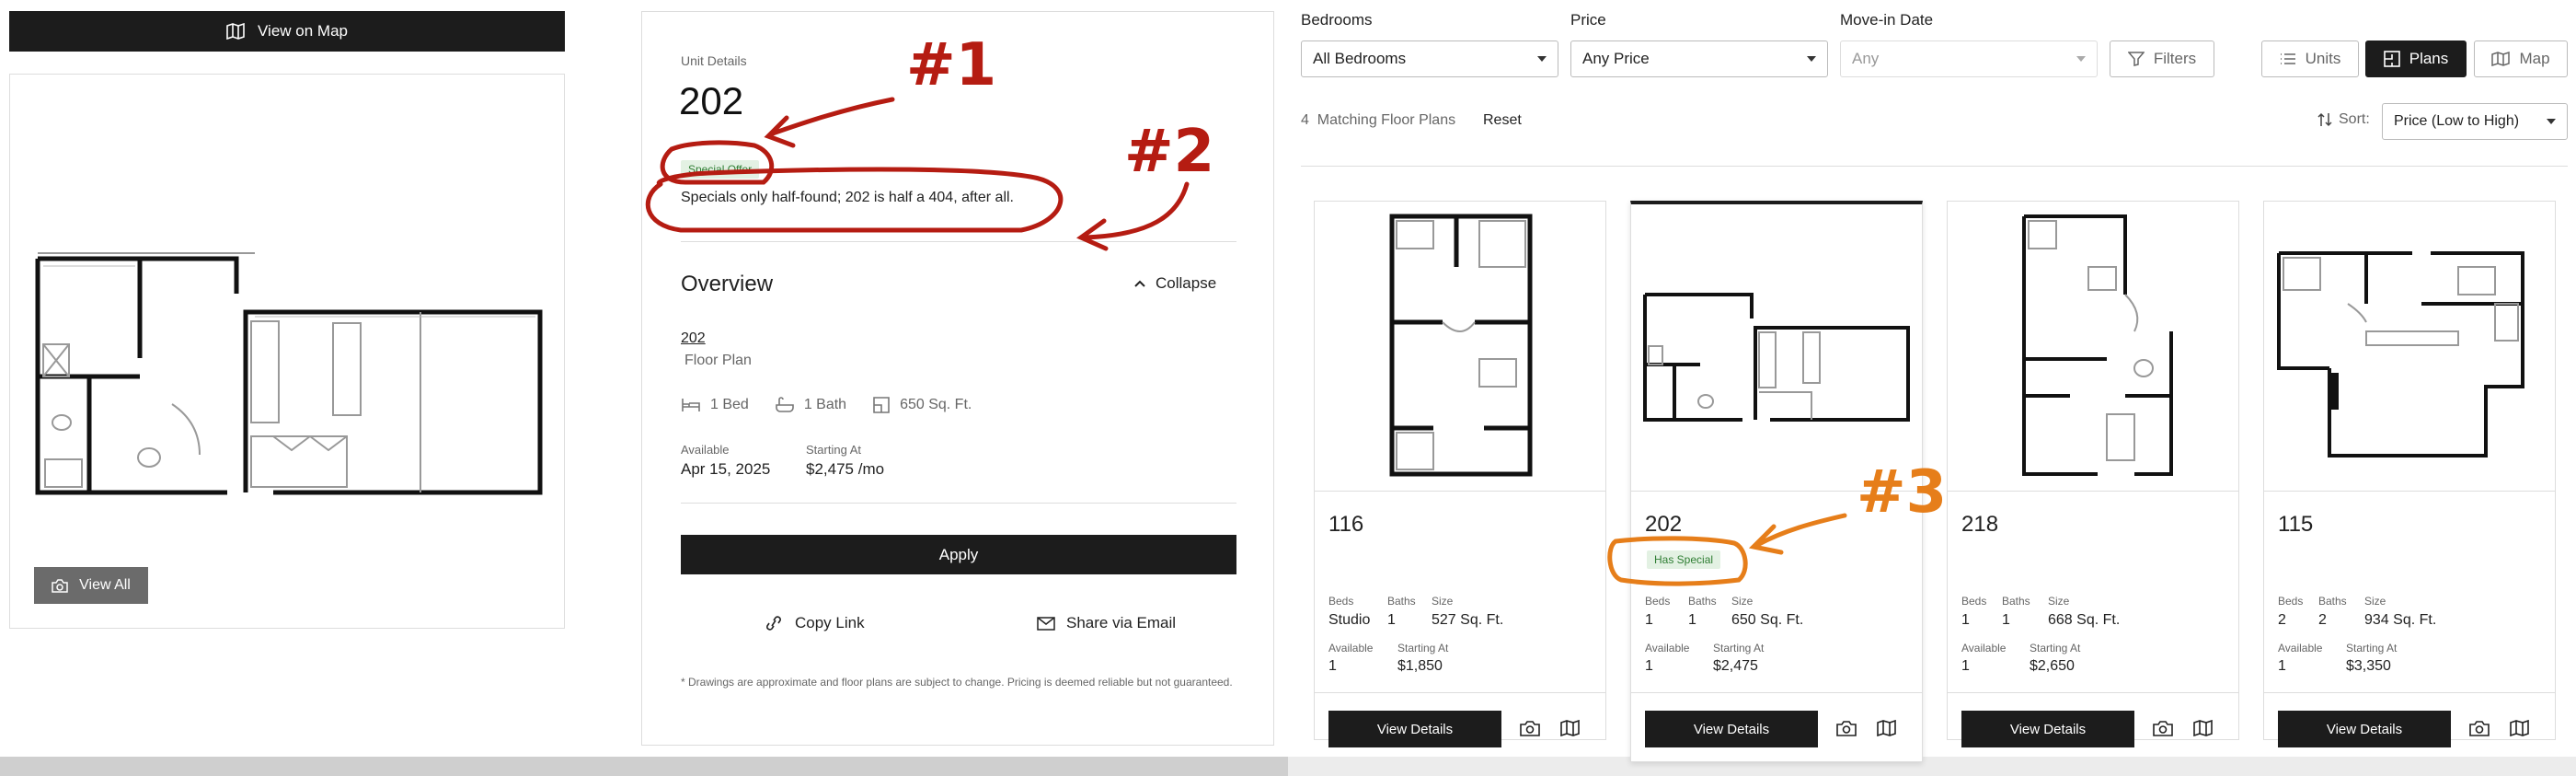 The width and height of the screenshot is (2576, 776). What do you see at coordinates (691, 405) in the screenshot?
I see `bed-icon` at bounding box center [691, 405].